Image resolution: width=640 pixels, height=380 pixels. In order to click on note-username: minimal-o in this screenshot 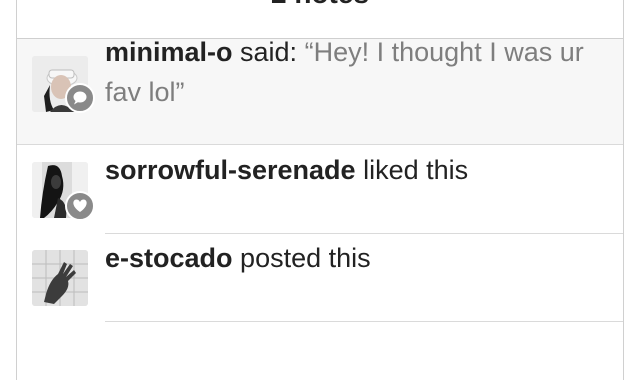, I will do `click(169, 52)`.